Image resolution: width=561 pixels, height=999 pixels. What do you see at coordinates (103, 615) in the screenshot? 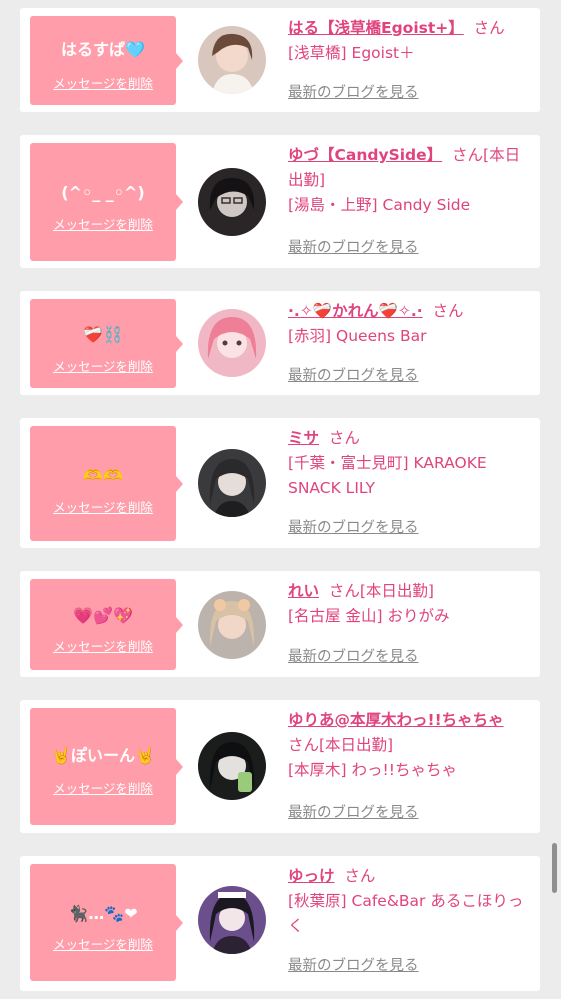
I see `message-text: 💗💕💖` at bounding box center [103, 615].